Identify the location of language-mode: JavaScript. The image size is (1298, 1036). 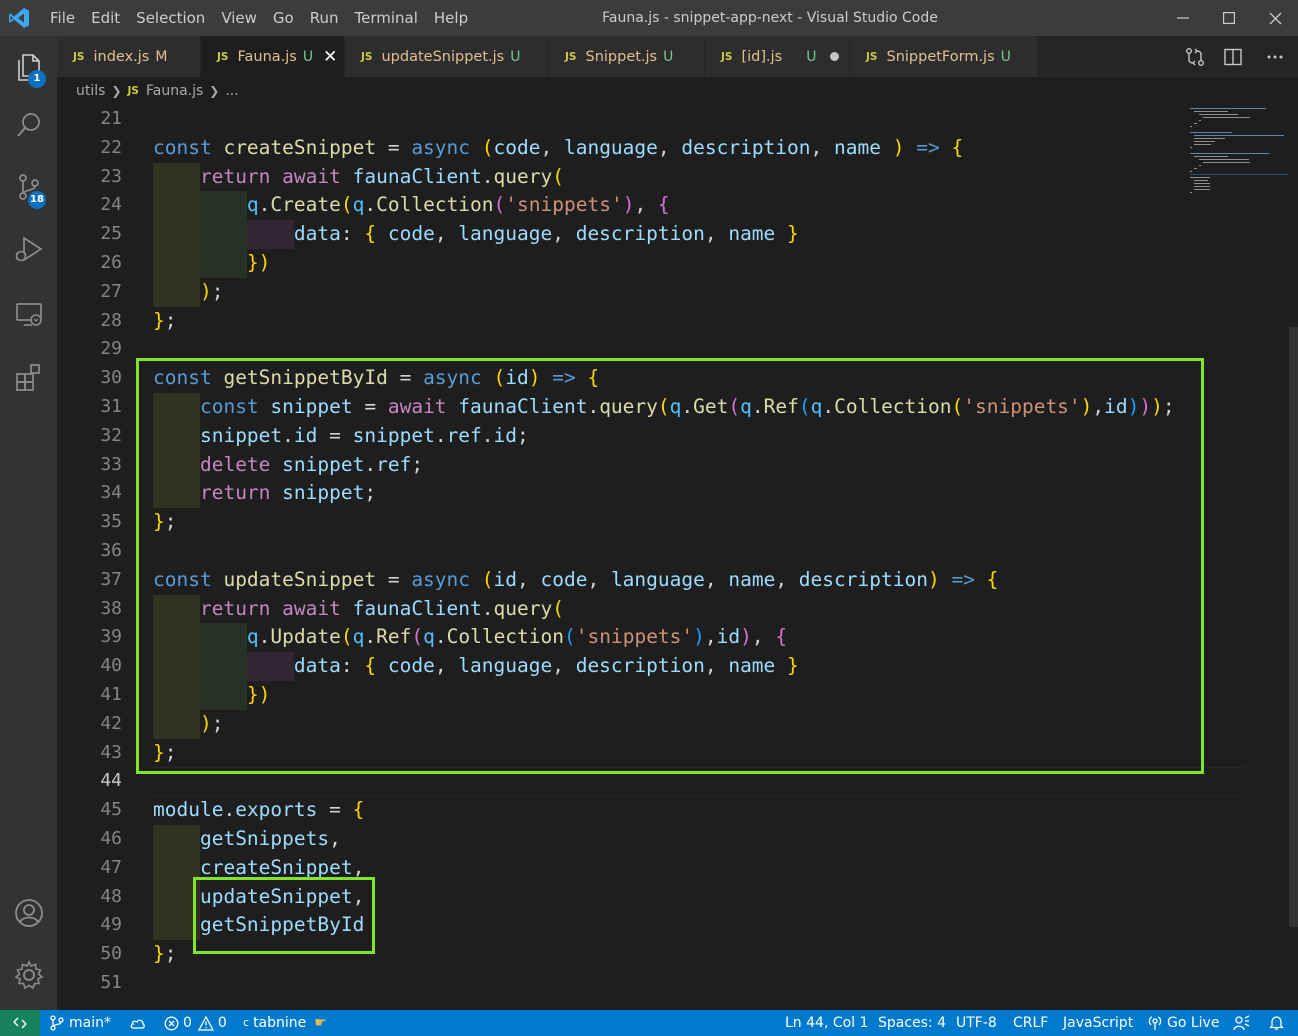
(1098, 1023).